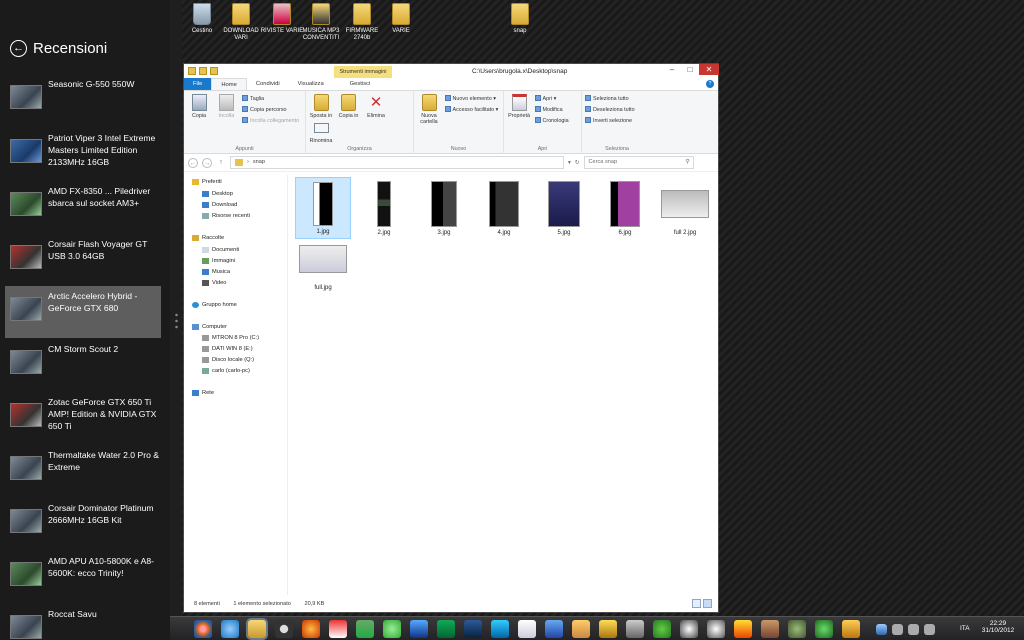  What do you see at coordinates (227, 106) in the screenshot?
I see `paste-button: Incolla` at bounding box center [227, 106].